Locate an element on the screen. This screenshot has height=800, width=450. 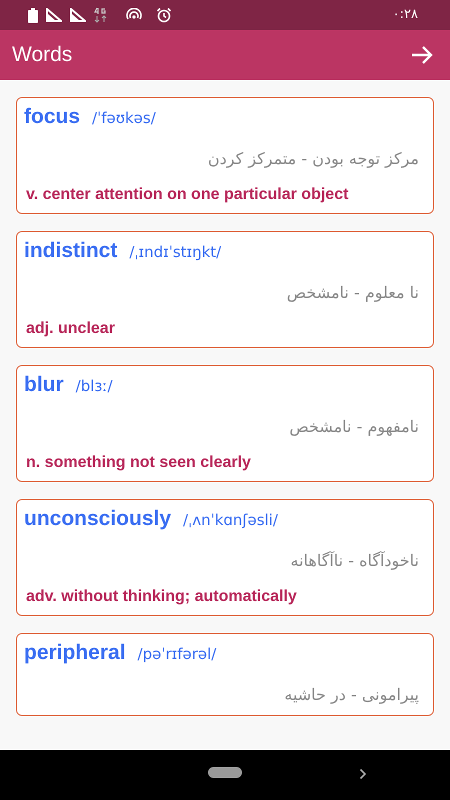
translation: پیرامونی - در حاشیه is located at coordinates (351, 695).